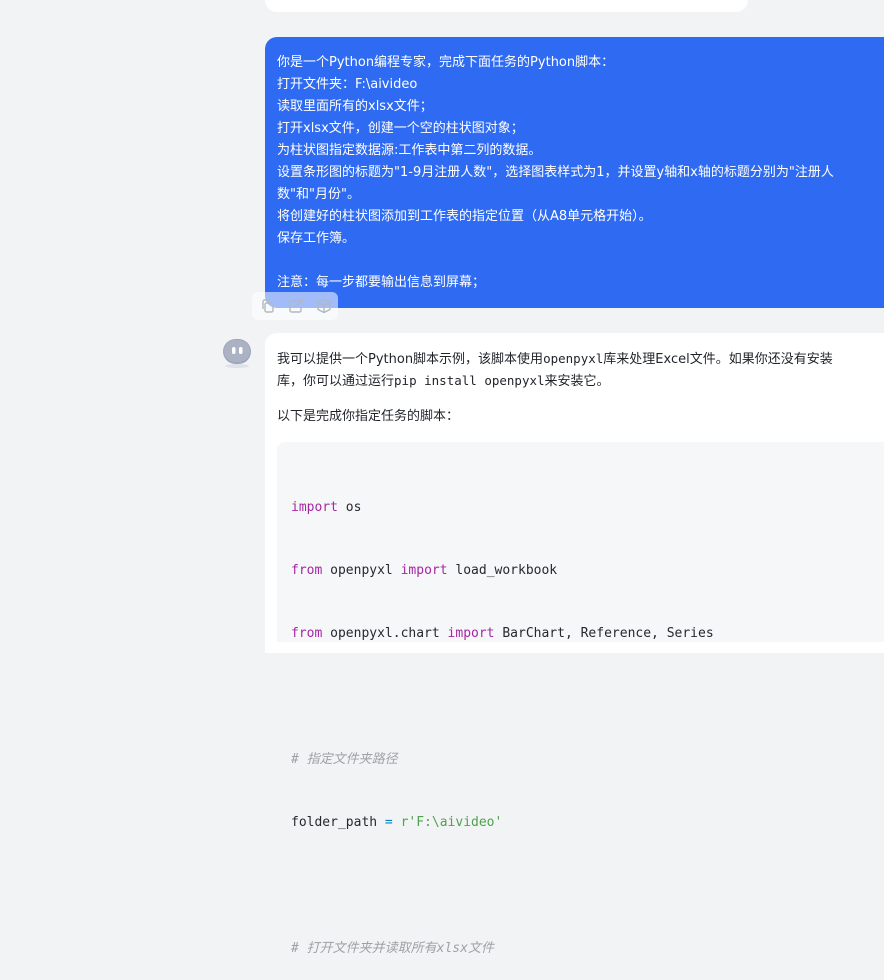 This screenshot has height=980, width=884. What do you see at coordinates (446, 62) in the screenshot?
I see `user-message-line: 你是一个Python编程专家，完成下面任务的Python脚本：` at bounding box center [446, 62].